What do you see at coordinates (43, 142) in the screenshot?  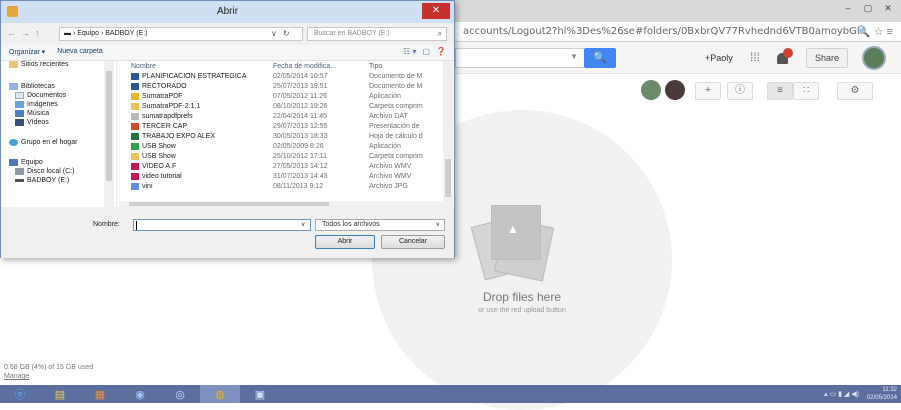 I see `nav-item-homegroup: Grupo en el hogar` at bounding box center [43, 142].